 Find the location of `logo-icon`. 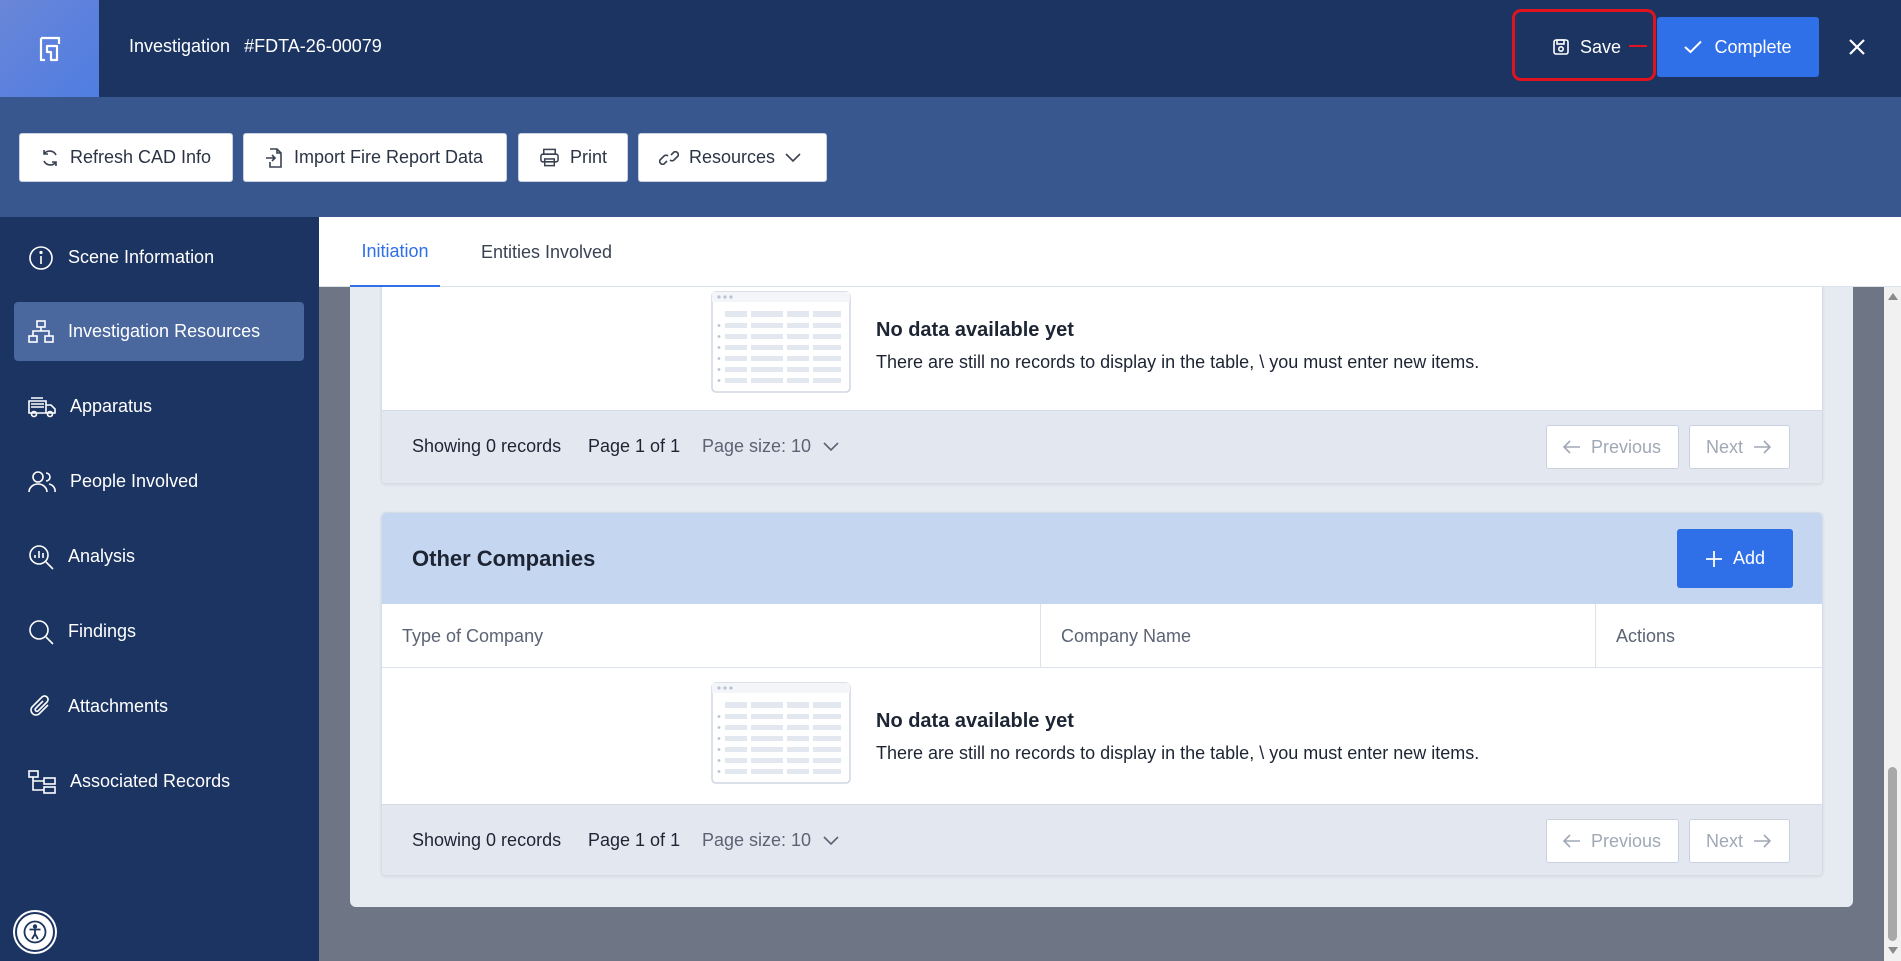

logo-icon is located at coordinates (49, 48).